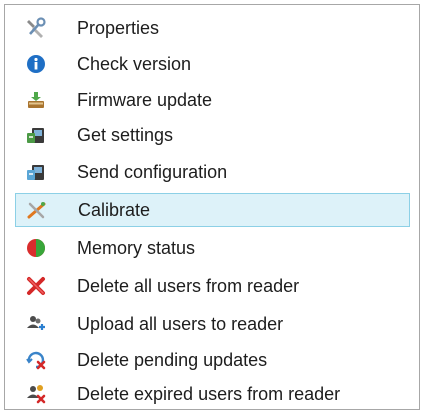 The width and height of the screenshot is (430, 418). What do you see at coordinates (36, 135) in the screenshot?
I see `get-settings-icon` at bounding box center [36, 135].